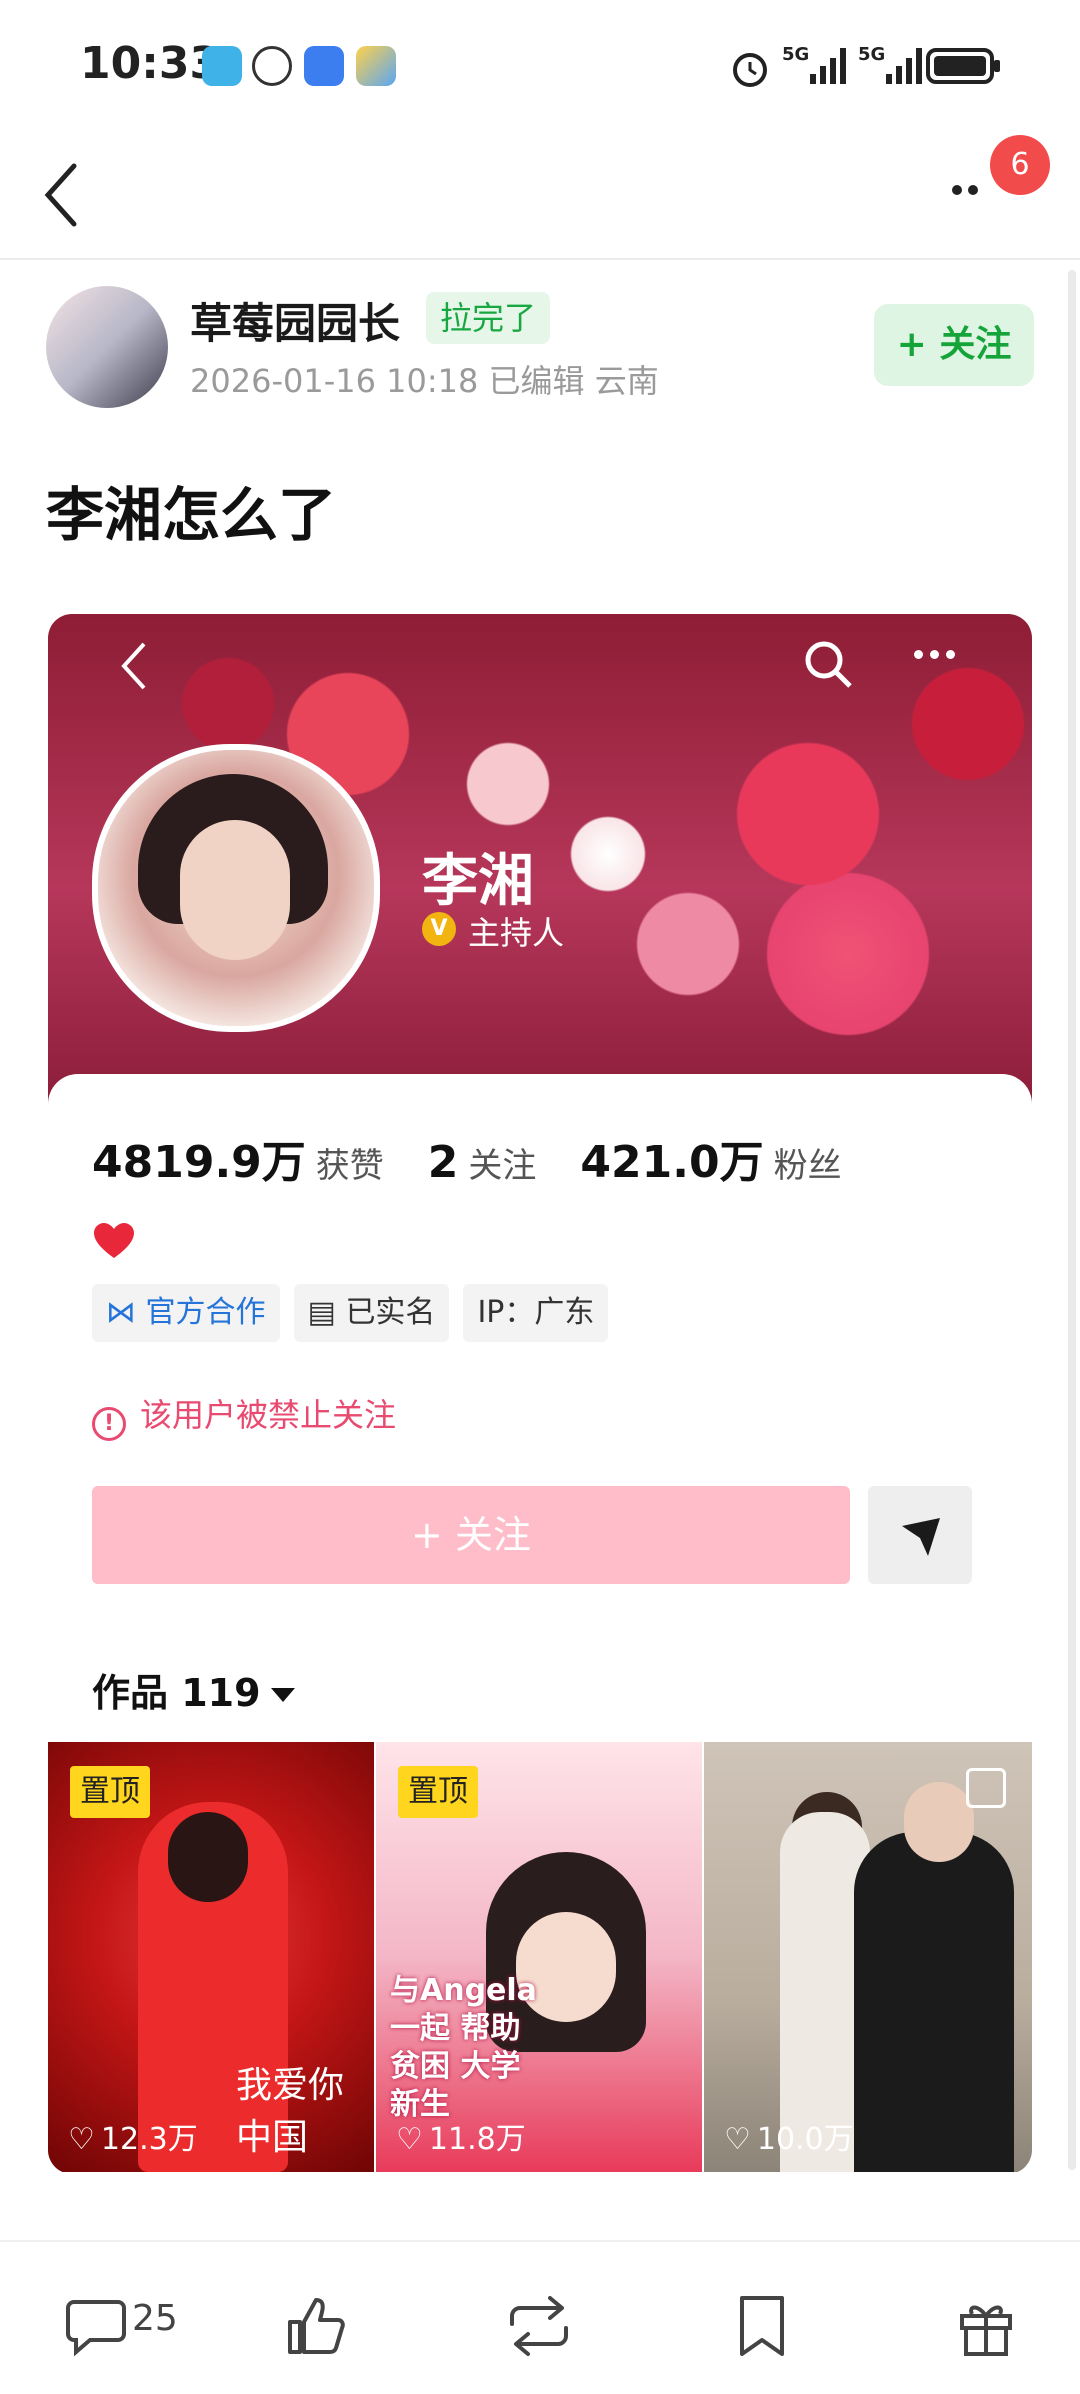 The height and width of the screenshot is (2394, 1080). Describe the element at coordinates (539, 2326) in the screenshot. I see `repost-icon` at that location.